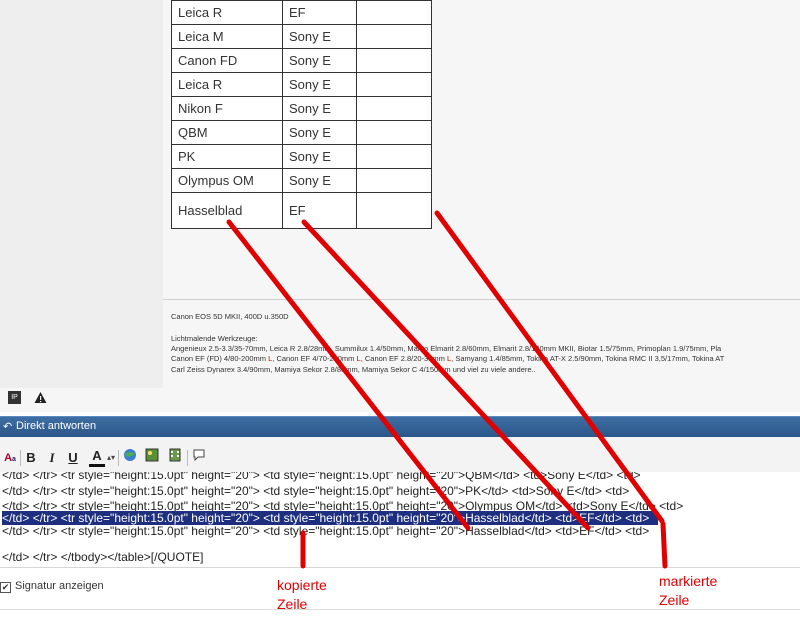  What do you see at coordinates (688, 590) in the screenshot?
I see `marked-row-annotation: markierte Zeile` at bounding box center [688, 590].